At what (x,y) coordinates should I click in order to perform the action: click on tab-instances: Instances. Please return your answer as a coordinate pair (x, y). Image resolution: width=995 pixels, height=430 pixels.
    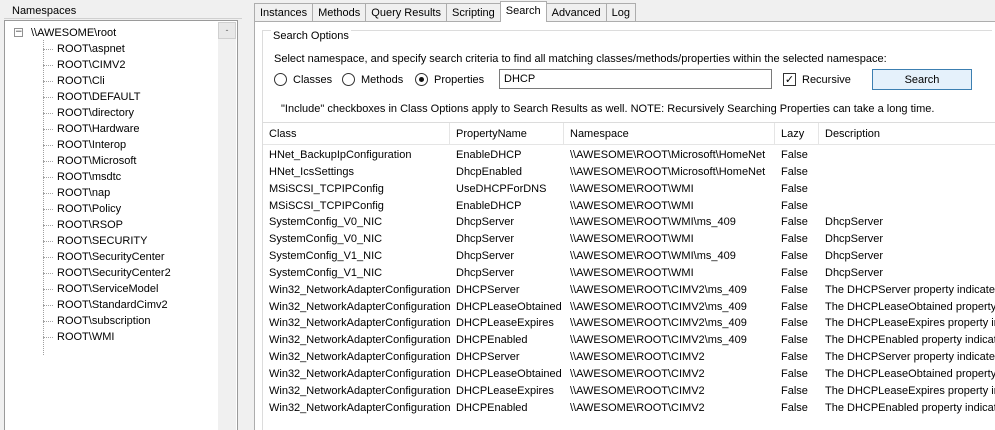
    Looking at the image, I should click on (284, 12).